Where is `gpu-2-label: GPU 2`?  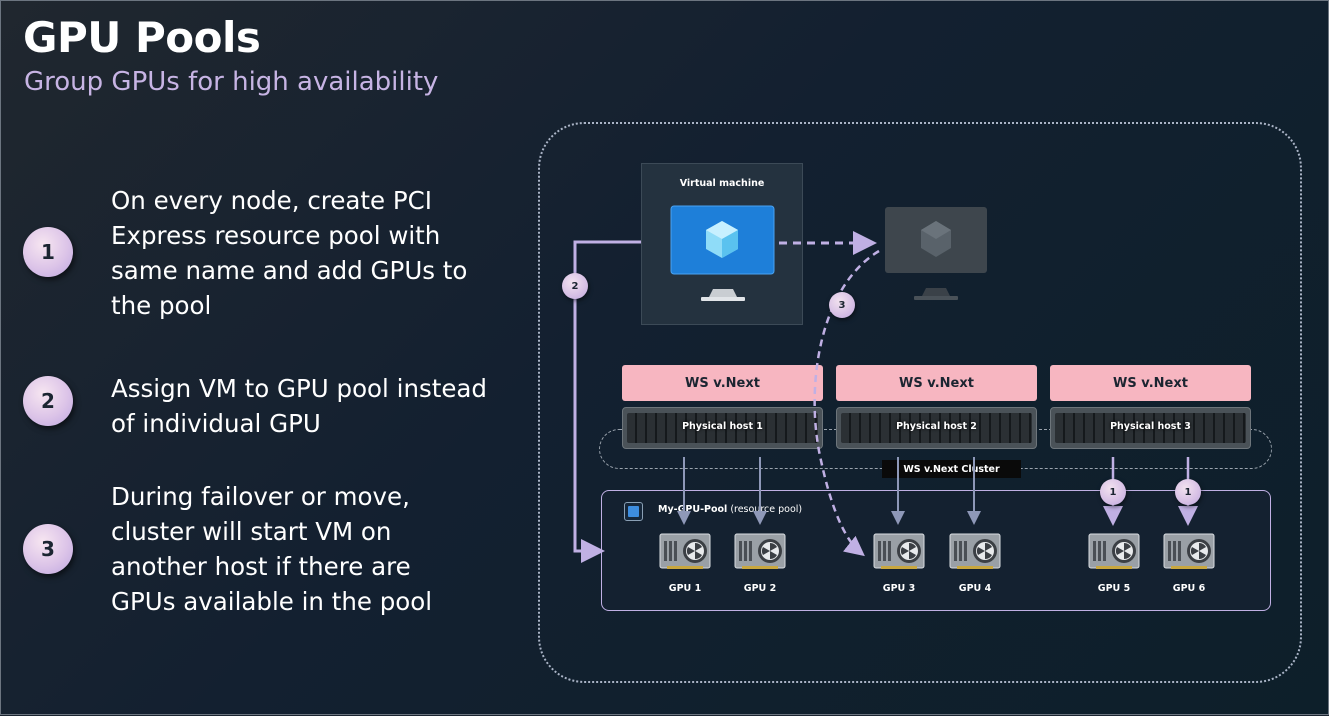 gpu-2-label: GPU 2 is located at coordinates (760, 588).